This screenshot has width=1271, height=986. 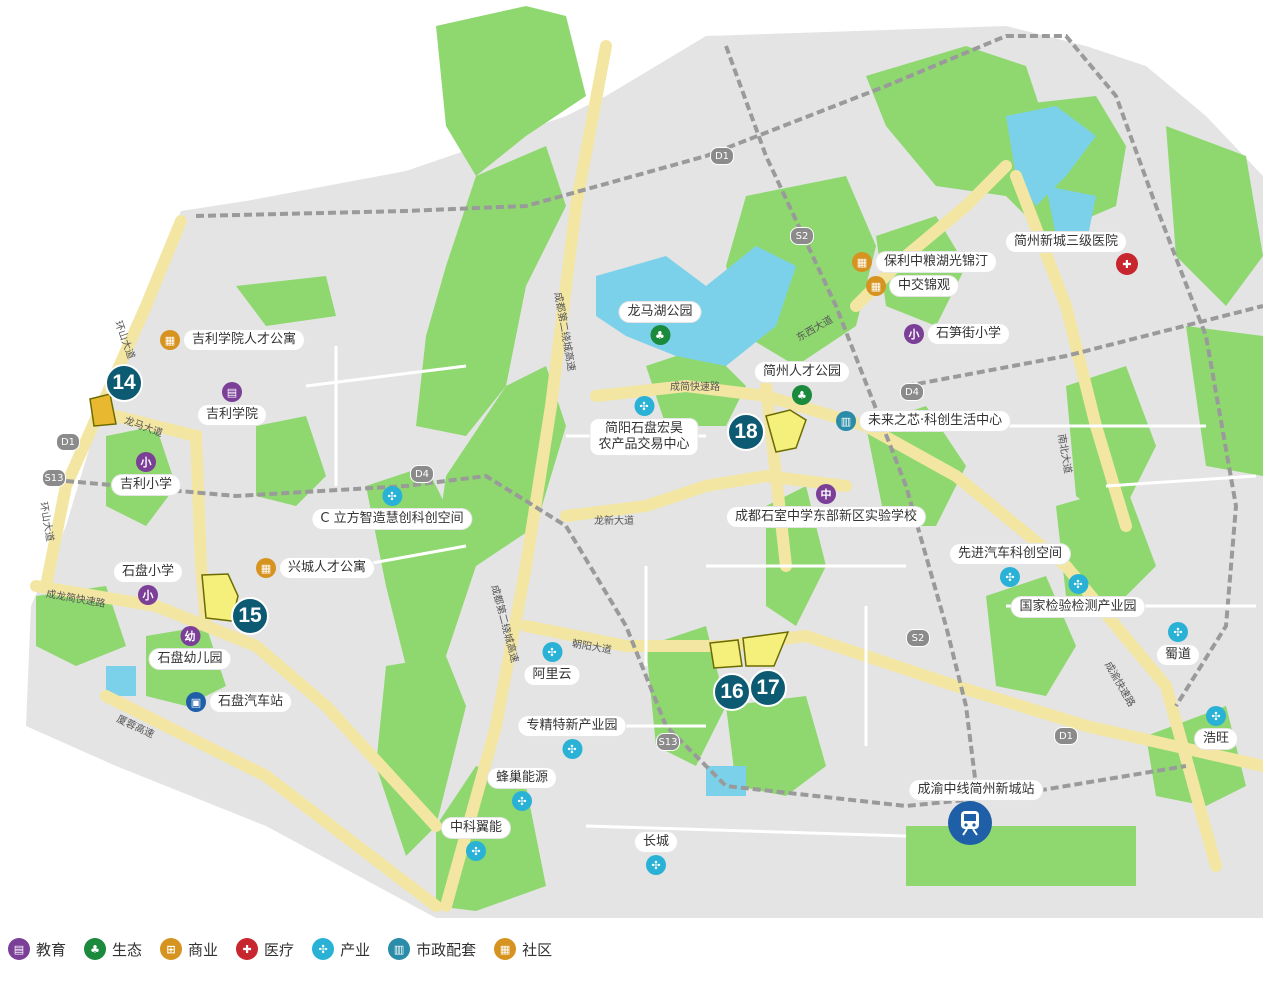 I want to click on legend-label: 商业, so click(x=203, y=949).